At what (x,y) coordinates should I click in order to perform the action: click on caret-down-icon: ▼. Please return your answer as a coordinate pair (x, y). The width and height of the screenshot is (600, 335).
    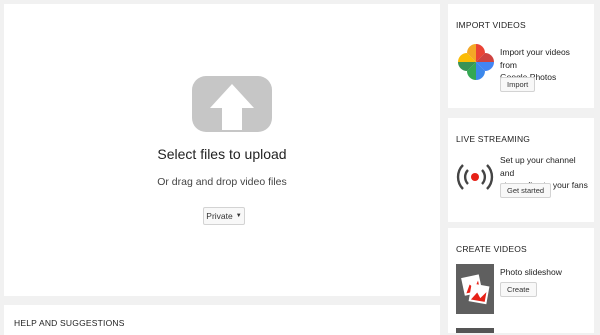
    Looking at the image, I should click on (238, 216).